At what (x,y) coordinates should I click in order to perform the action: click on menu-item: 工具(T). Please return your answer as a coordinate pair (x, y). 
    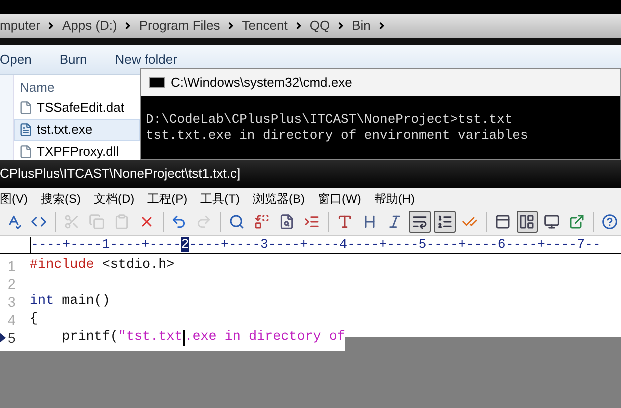
    Looking at the image, I should click on (220, 199).